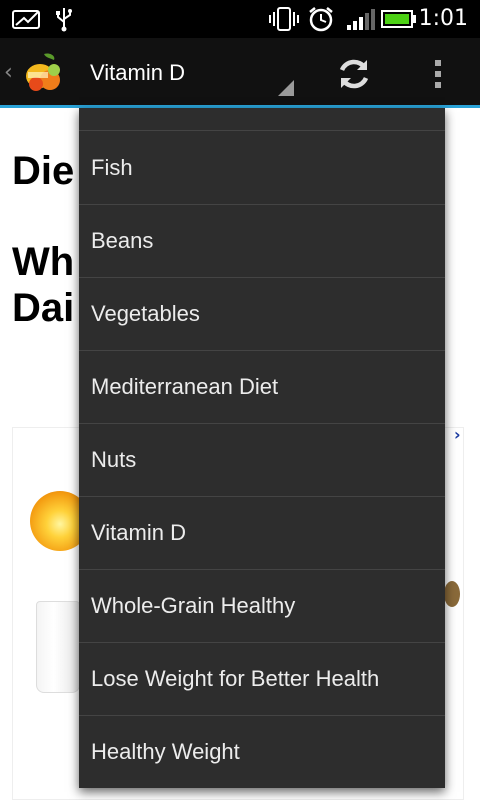 Image resolution: width=480 pixels, height=800 pixels. What do you see at coordinates (26, 19) in the screenshot?
I see `image-icon` at bounding box center [26, 19].